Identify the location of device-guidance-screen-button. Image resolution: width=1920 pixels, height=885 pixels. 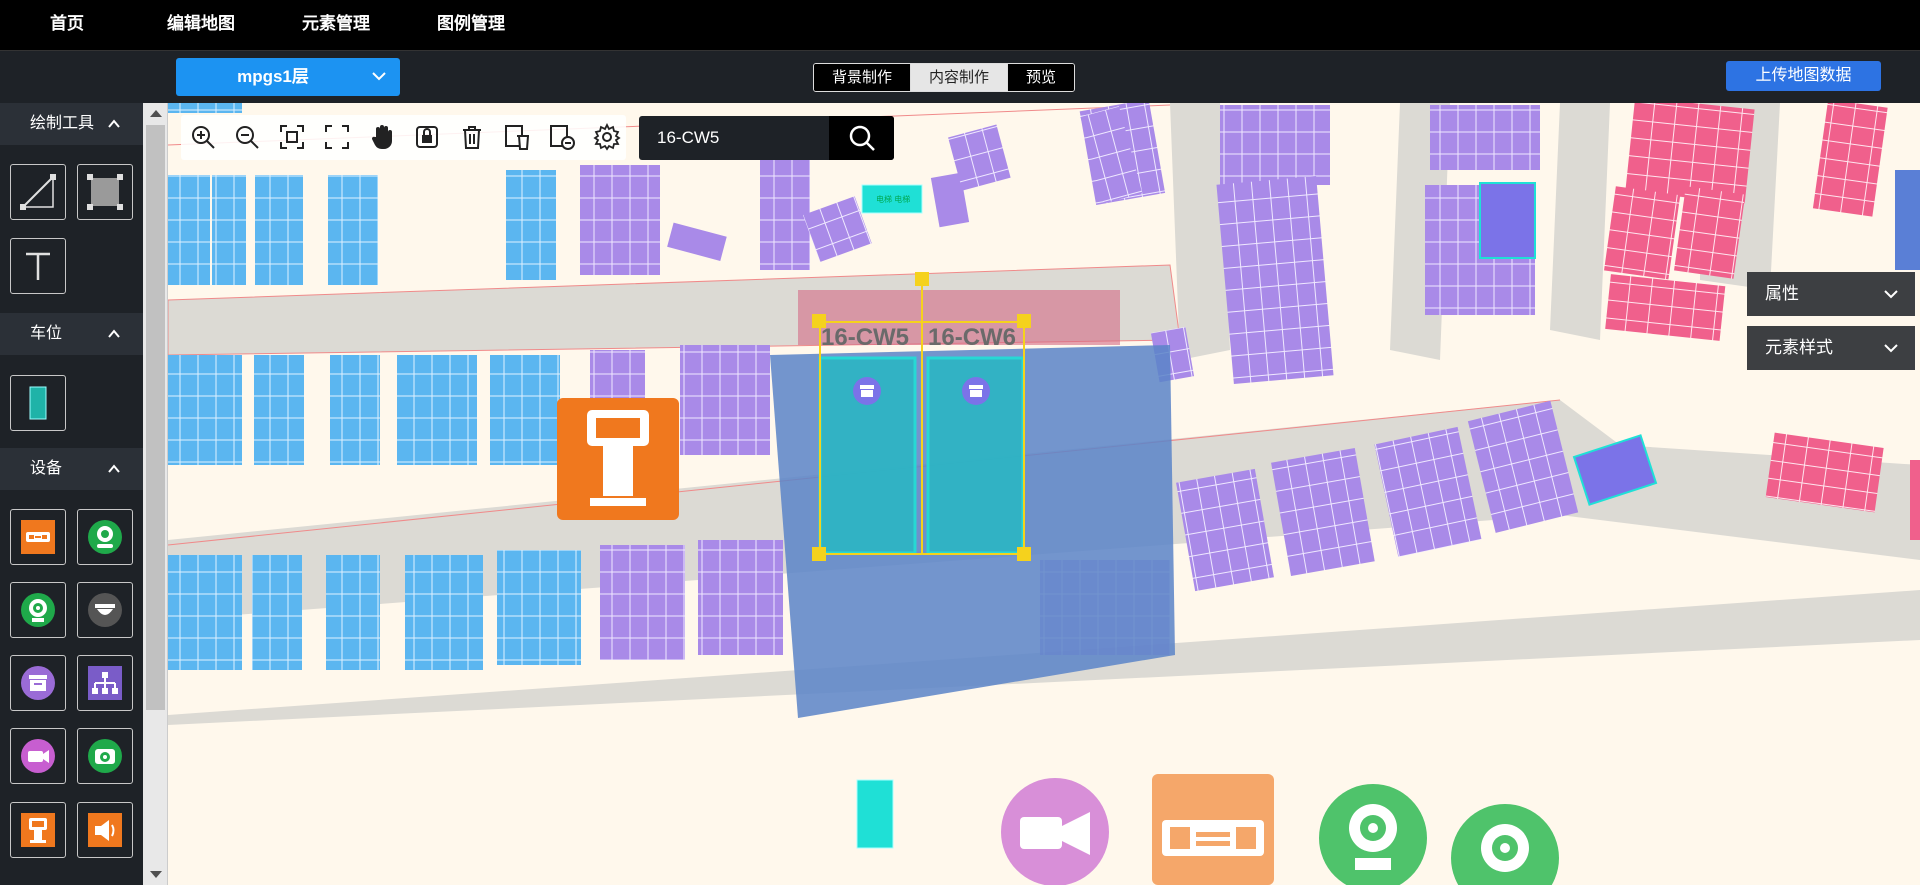
(38, 537).